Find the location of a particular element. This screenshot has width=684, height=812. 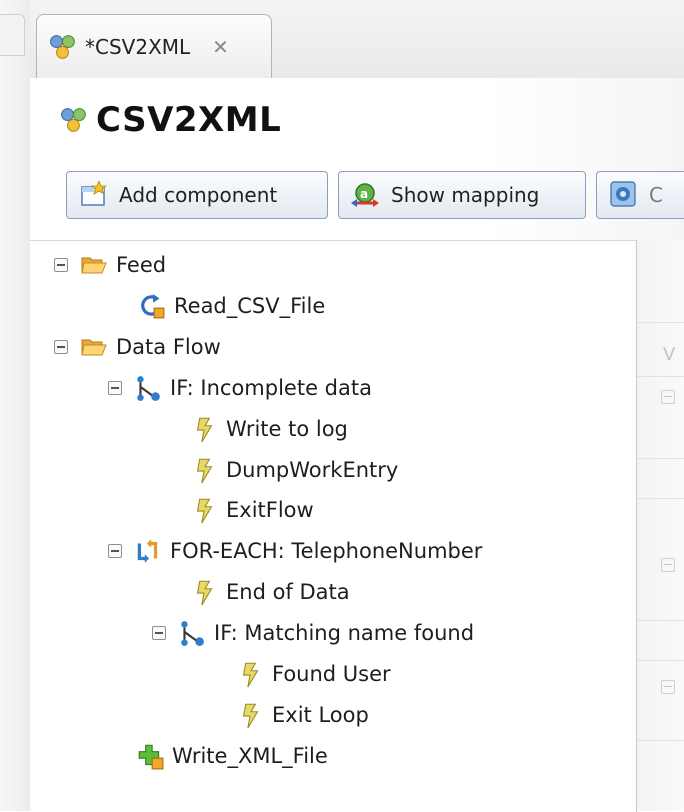

page-title-row: CSV2XML is located at coordinates (170, 120).